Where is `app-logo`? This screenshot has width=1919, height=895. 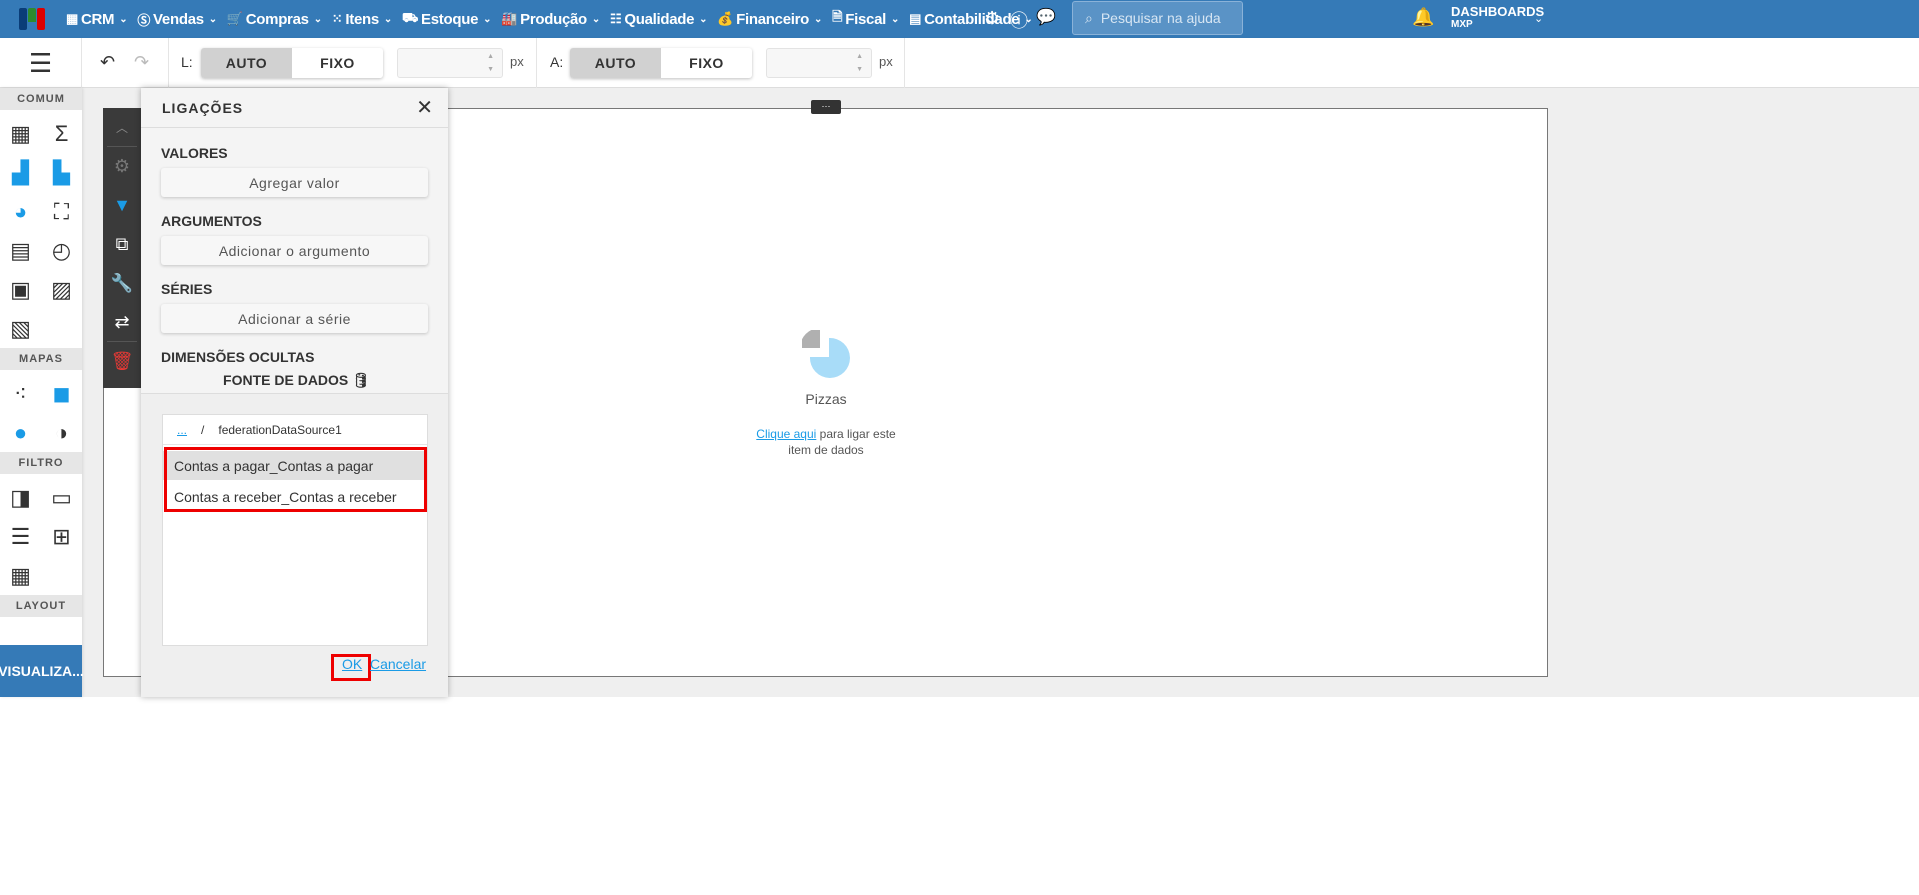
app-logo is located at coordinates (32, 19).